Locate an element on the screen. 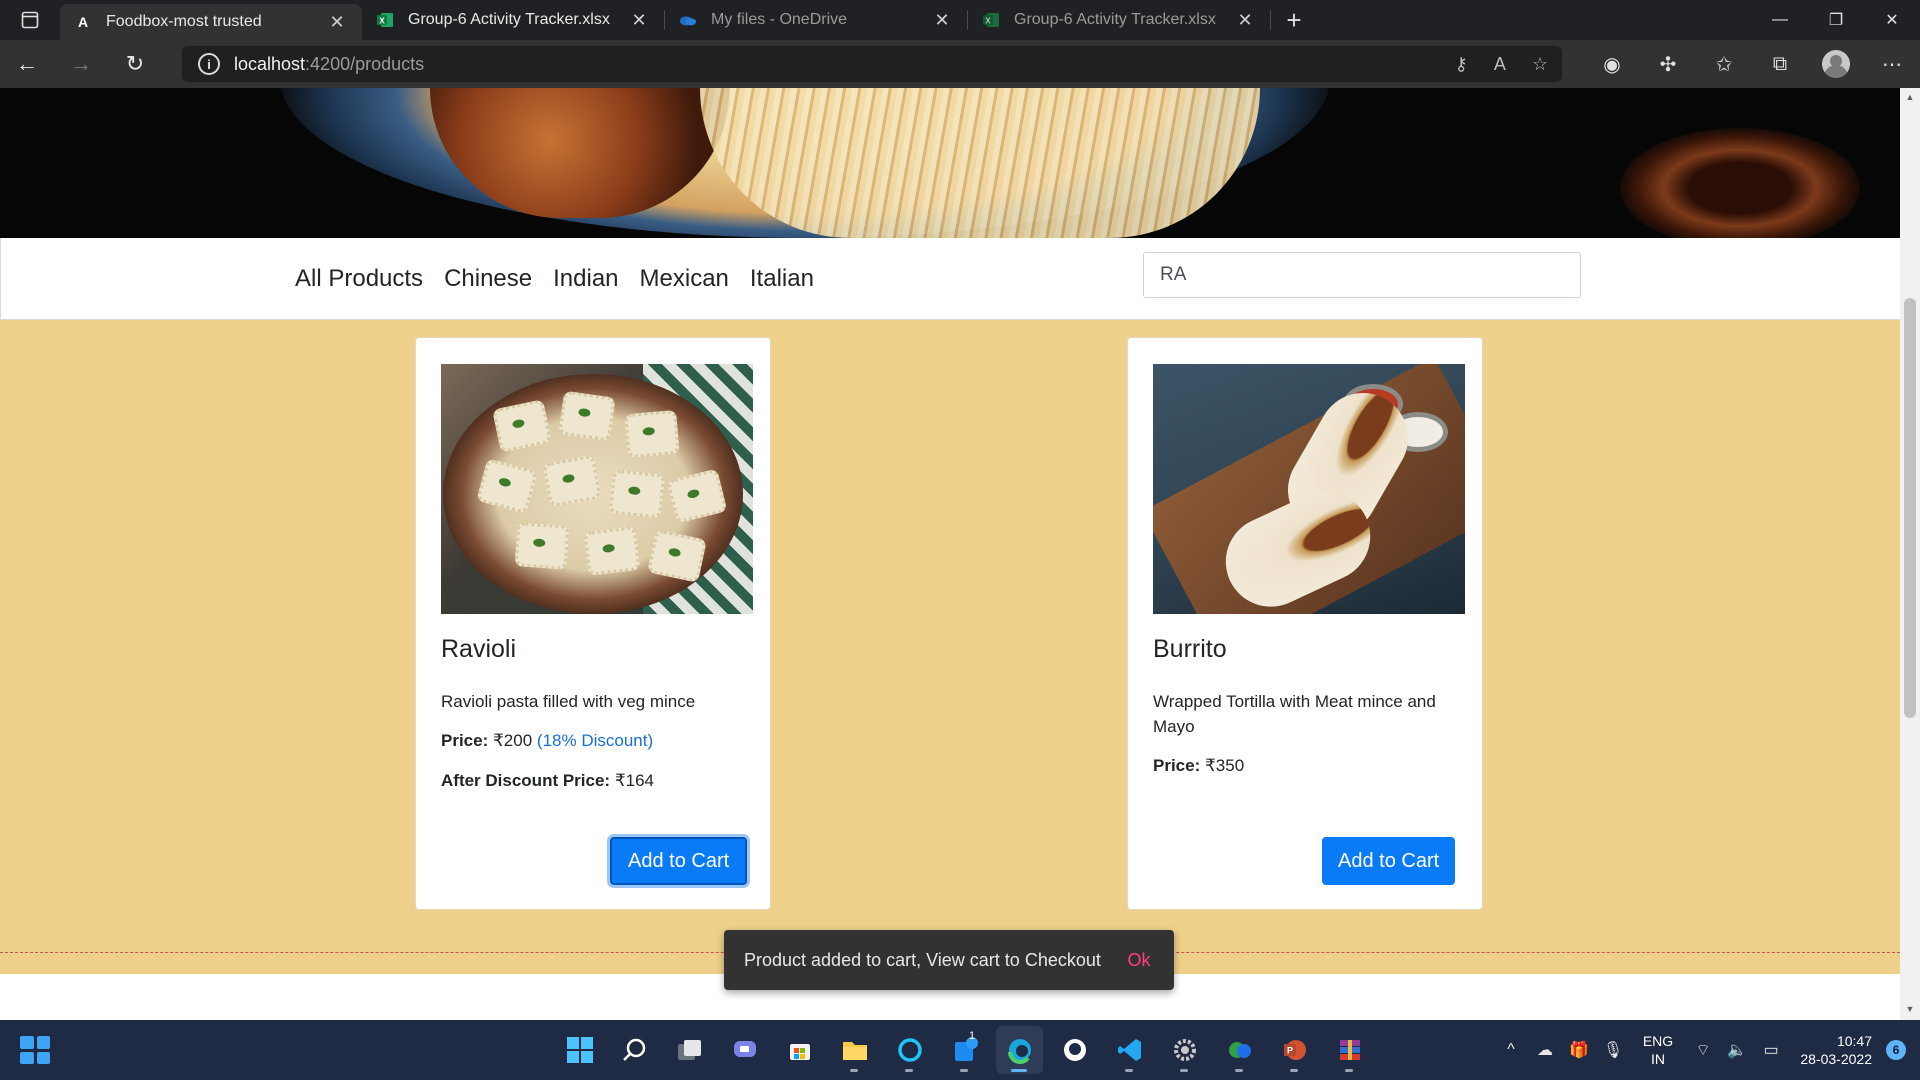 The image size is (1920, 1080). task-view-icon is located at coordinates (689, 1050).